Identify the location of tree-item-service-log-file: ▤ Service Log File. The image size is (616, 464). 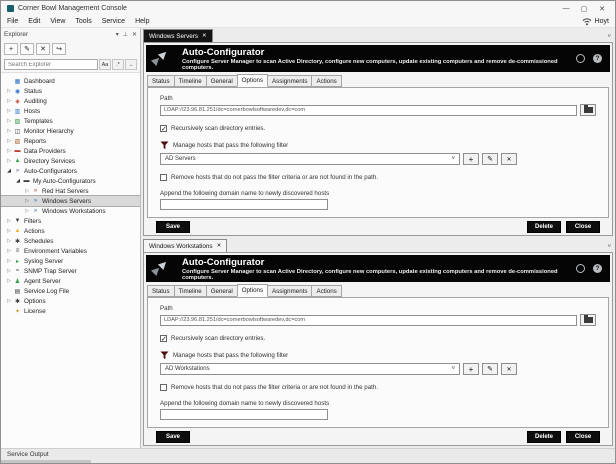
(70, 291).